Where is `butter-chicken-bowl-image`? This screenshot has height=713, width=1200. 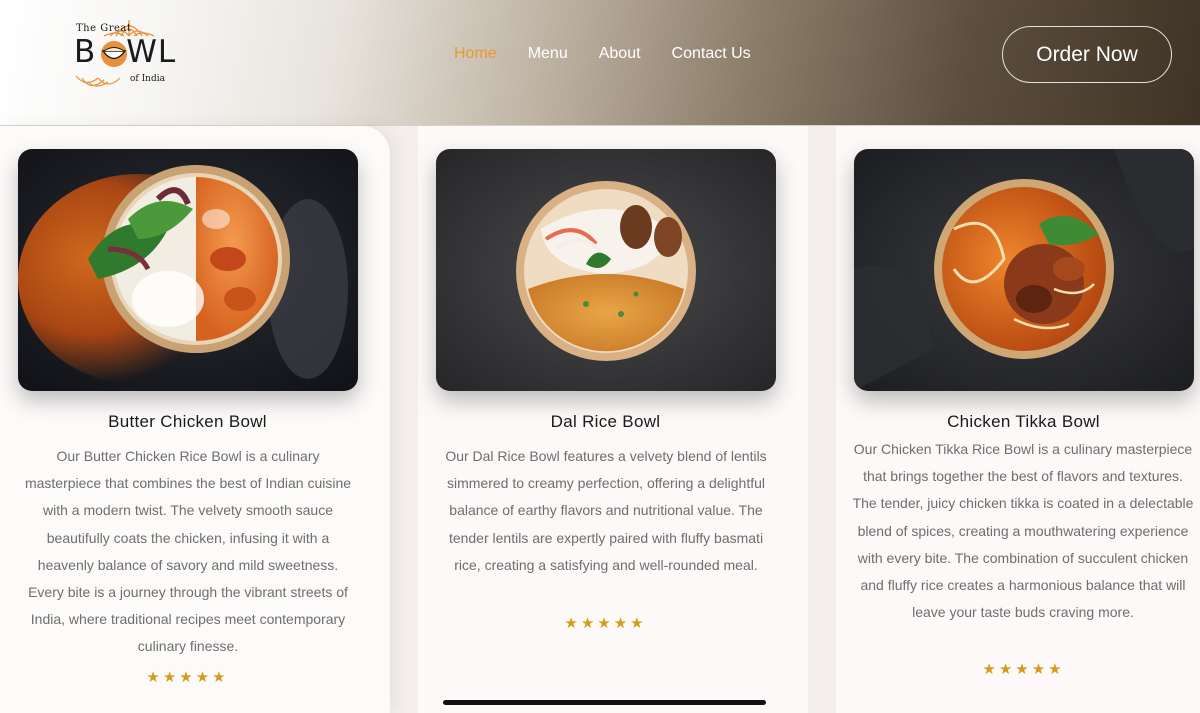
butter-chicken-bowl-image is located at coordinates (188, 270).